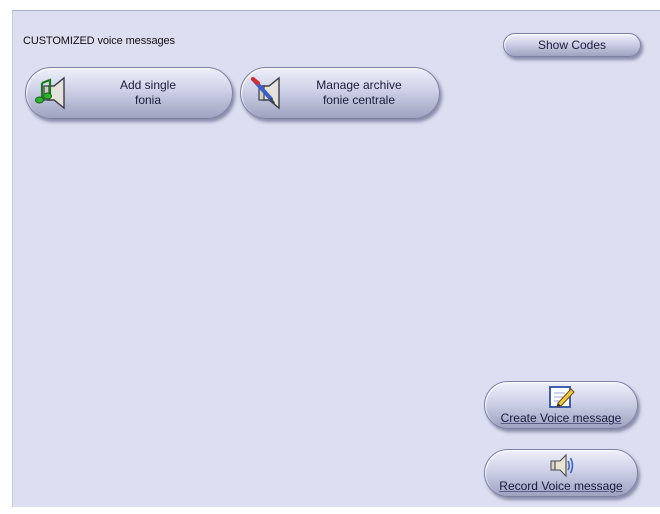 This screenshot has height=514, width=660. I want to click on manage-archive-label-line2: fonie centrale, so click(359, 100).